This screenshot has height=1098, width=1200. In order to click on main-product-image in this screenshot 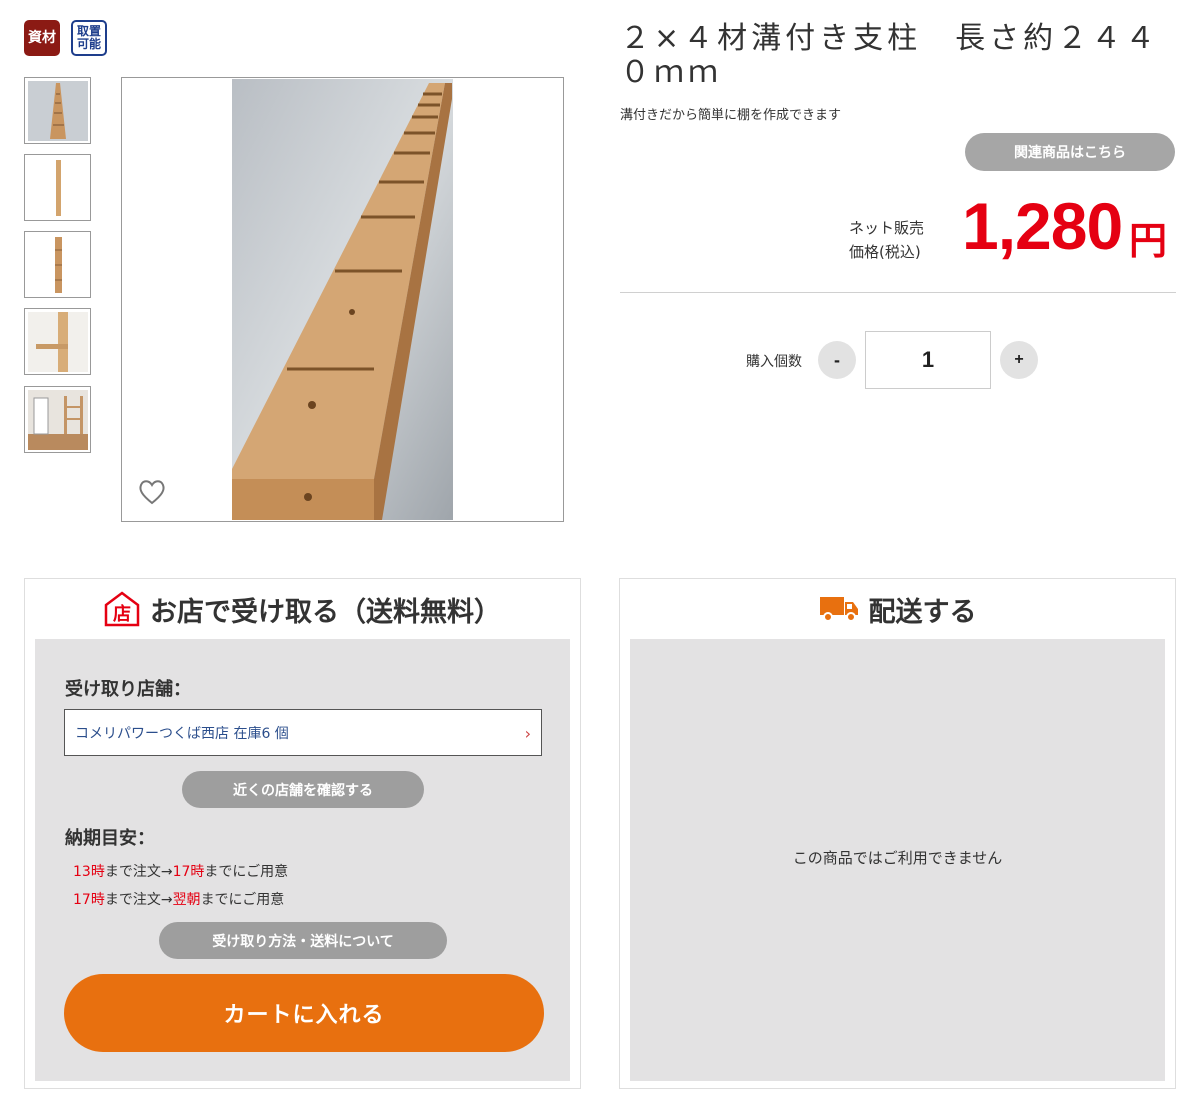, I will do `click(342, 299)`.